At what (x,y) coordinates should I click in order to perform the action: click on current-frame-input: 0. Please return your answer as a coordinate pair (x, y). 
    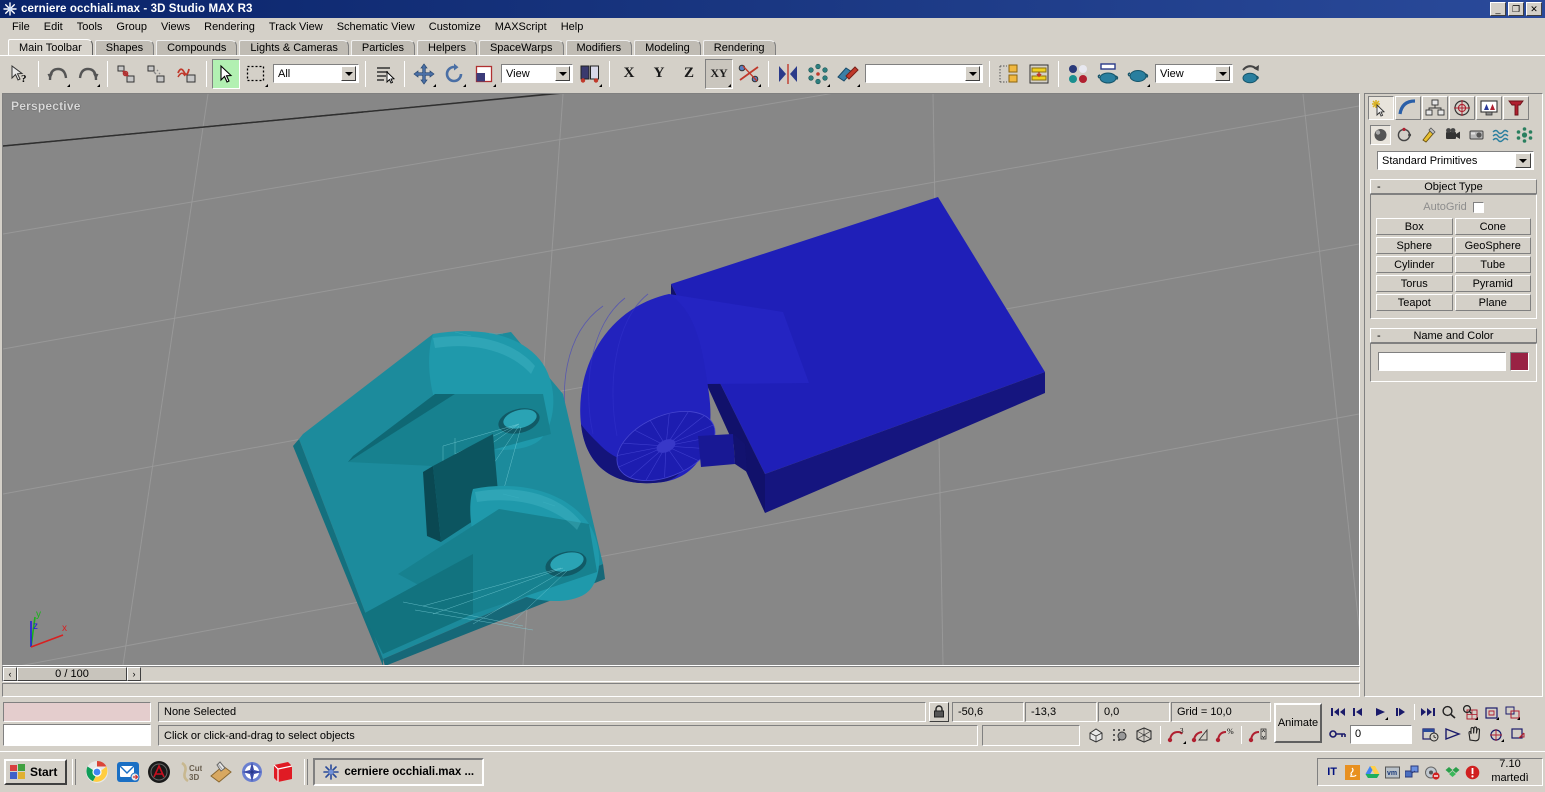
    Looking at the image, I should click on (1381, 734).